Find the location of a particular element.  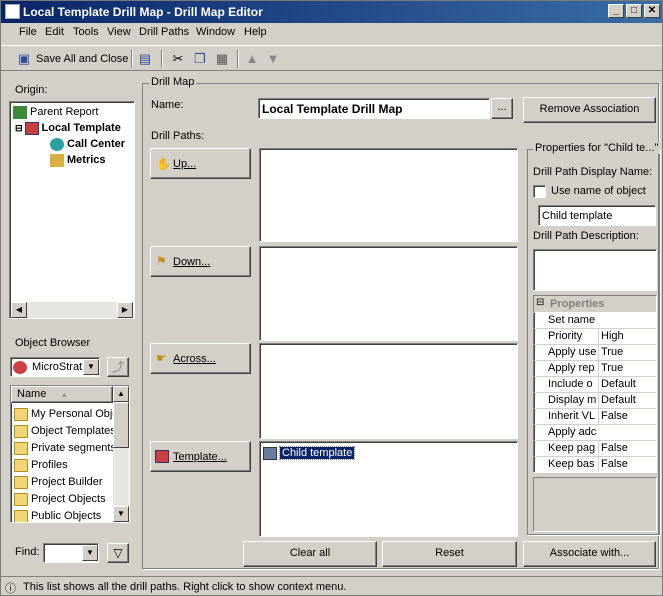

menu-tools: Tools is located at coordinates (86, 32).